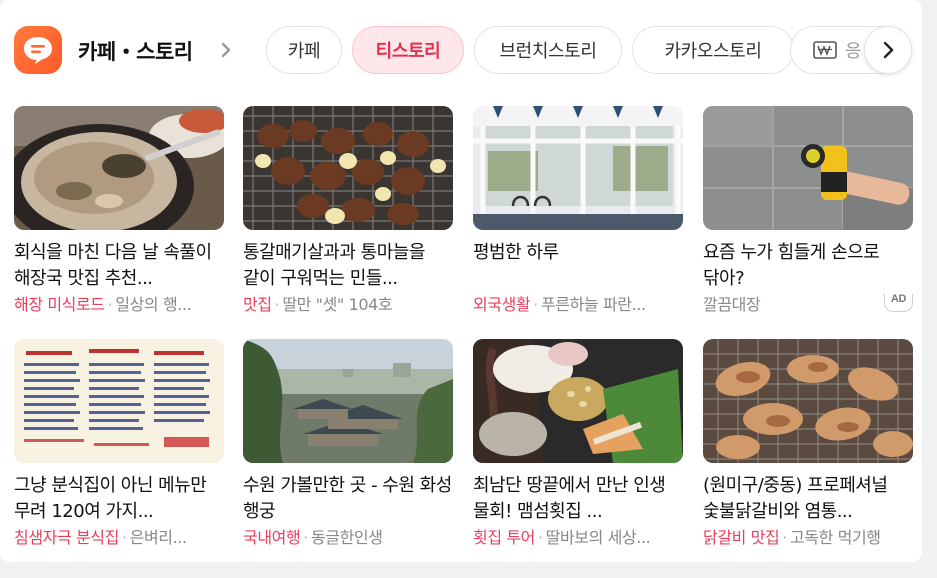 Image resolution: width=937 pixels, height=578 pixels. I want to click on brand-title: 카페・스토리, so click(135, 51).